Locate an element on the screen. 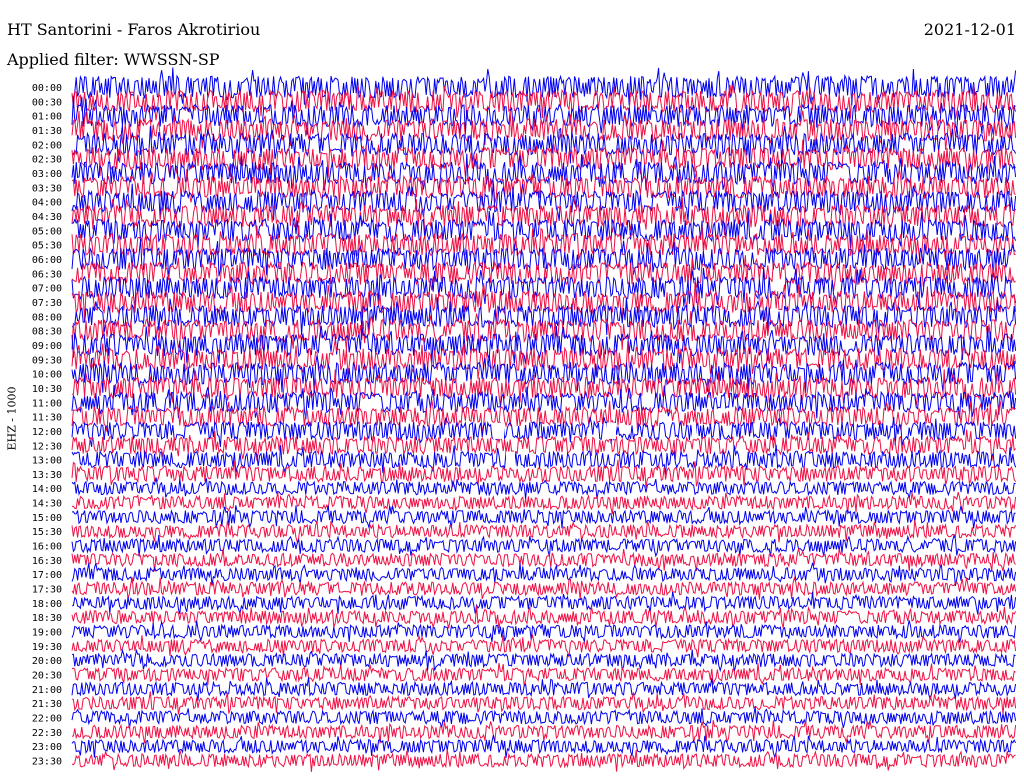  time-tick-label: 11:00 is located at coordinates (47, 403).